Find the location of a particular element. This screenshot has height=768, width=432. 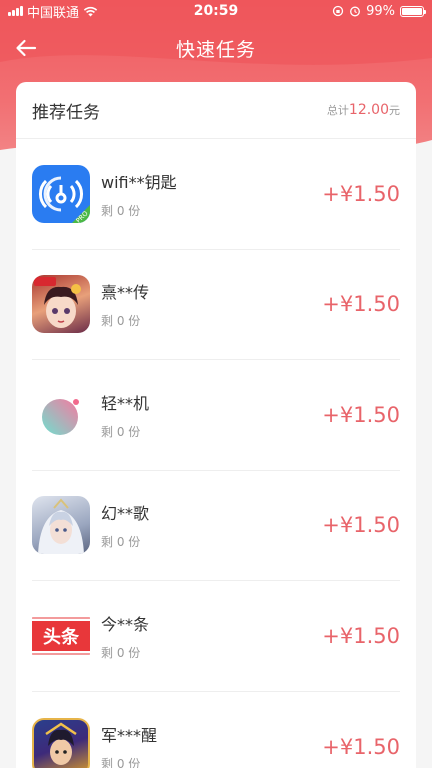

back-arrow-icon is located at coordinates (26, 48).